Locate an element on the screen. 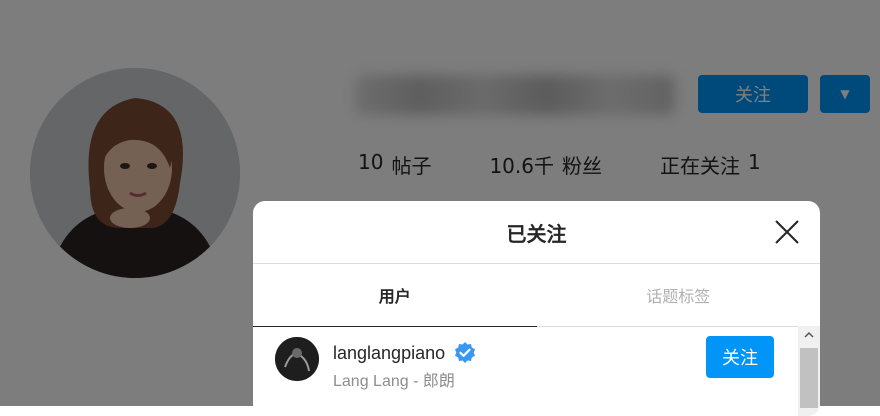  close-icon is located at coordinates (787, 232).